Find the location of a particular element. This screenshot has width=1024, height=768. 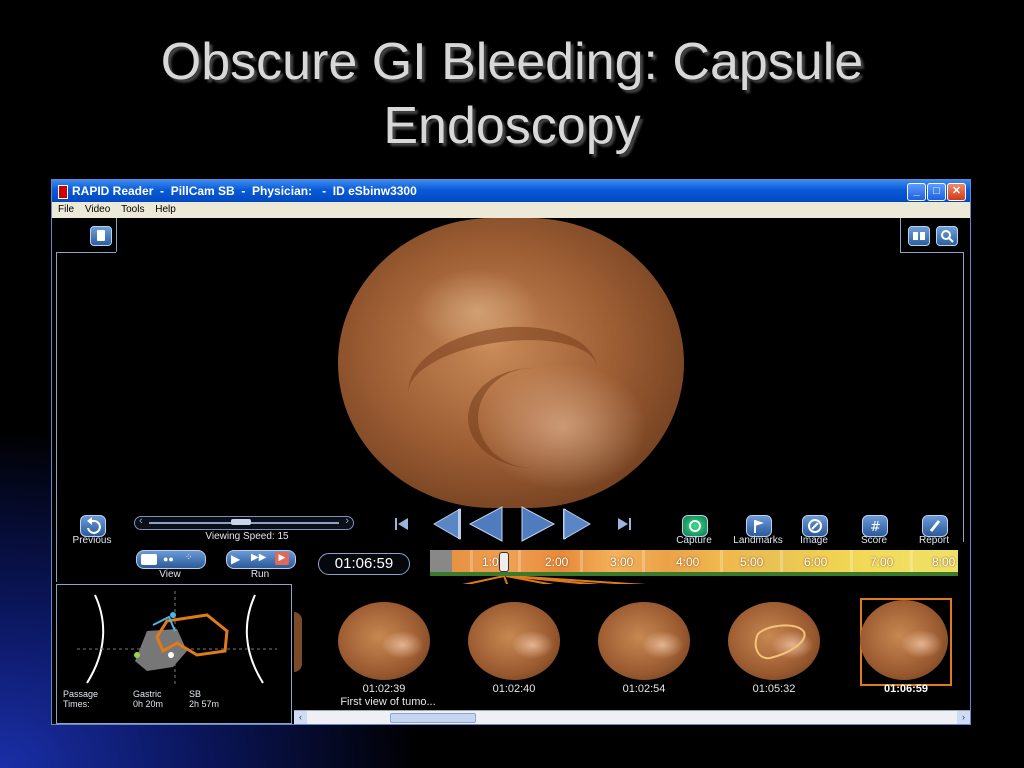

score-button: # is located at coordinates (875, 526).